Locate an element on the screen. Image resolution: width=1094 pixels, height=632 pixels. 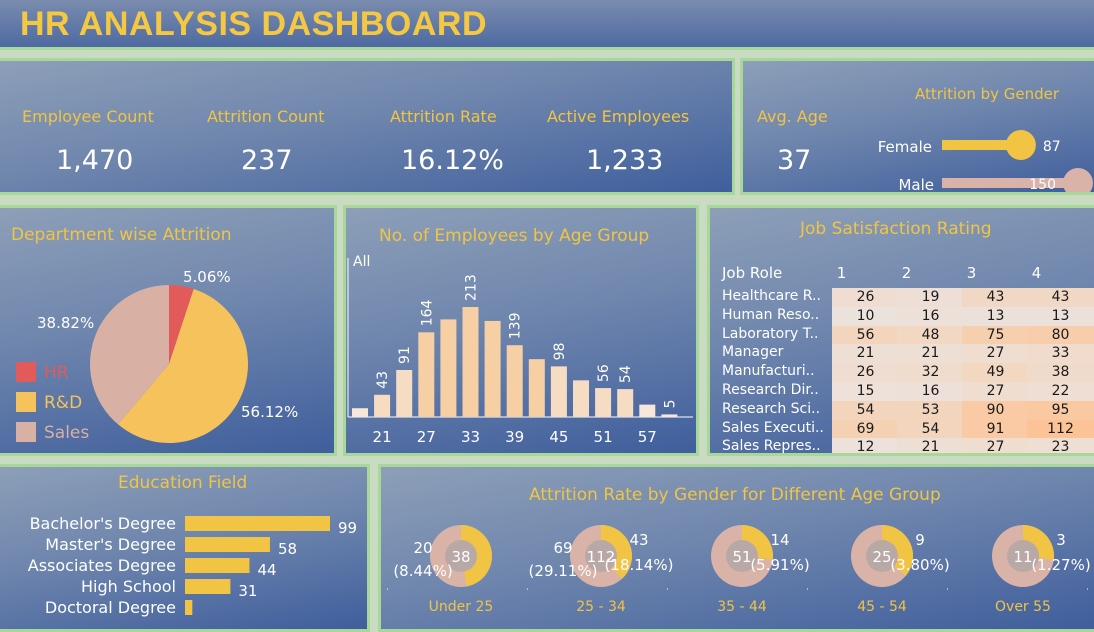
job-row-role: Research Sci.. is located at coordinates (771, 408).